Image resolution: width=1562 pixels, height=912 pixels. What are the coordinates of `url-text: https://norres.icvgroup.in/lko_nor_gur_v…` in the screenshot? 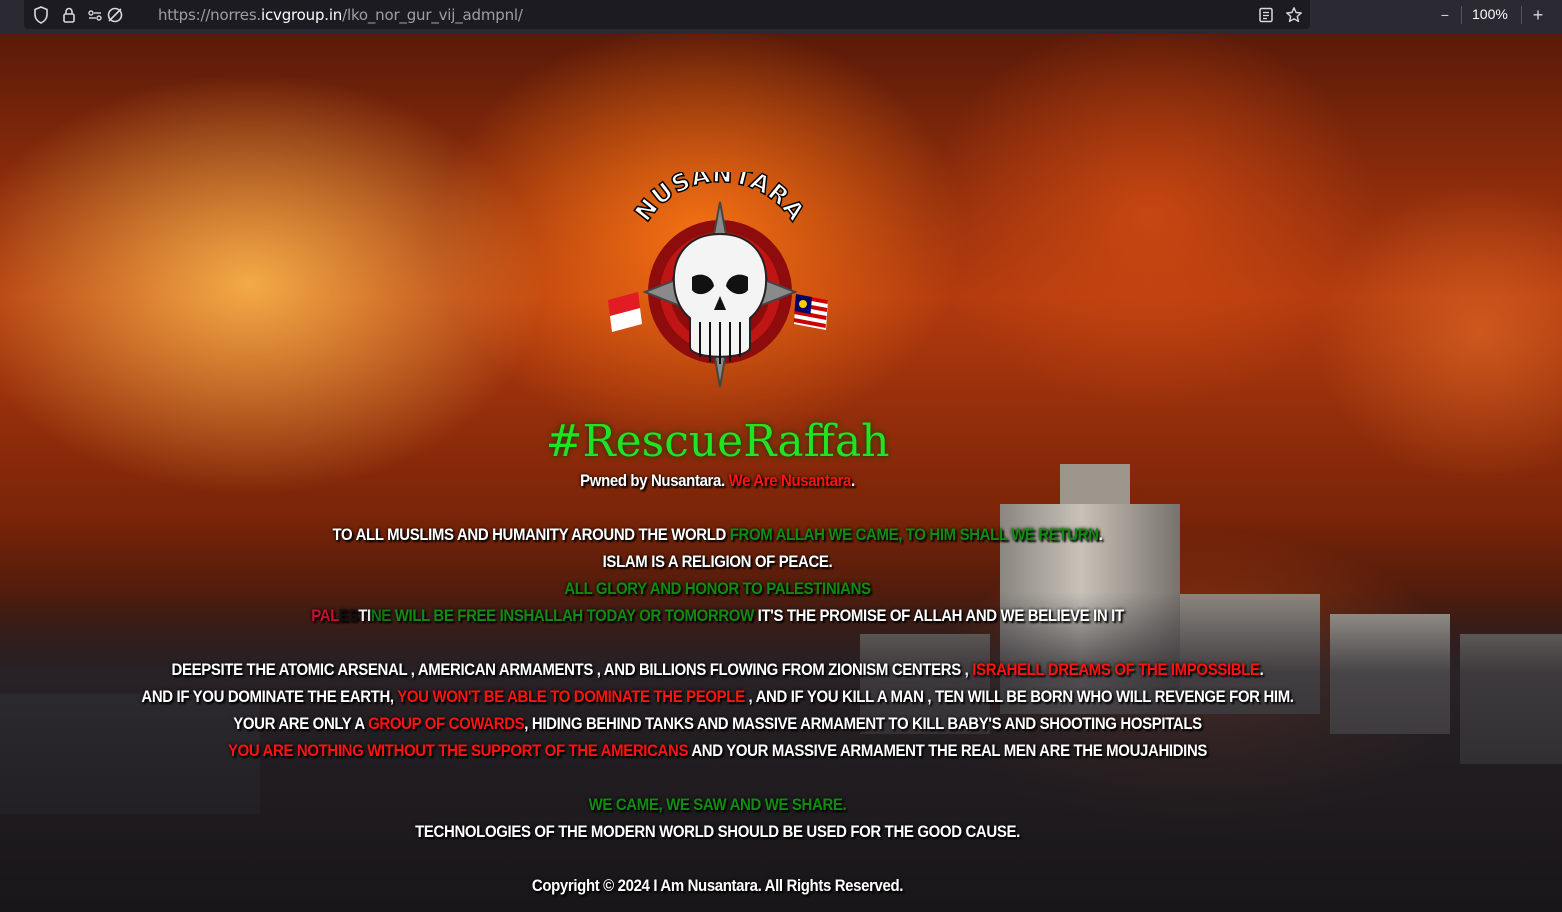 It's located at (340, 15).